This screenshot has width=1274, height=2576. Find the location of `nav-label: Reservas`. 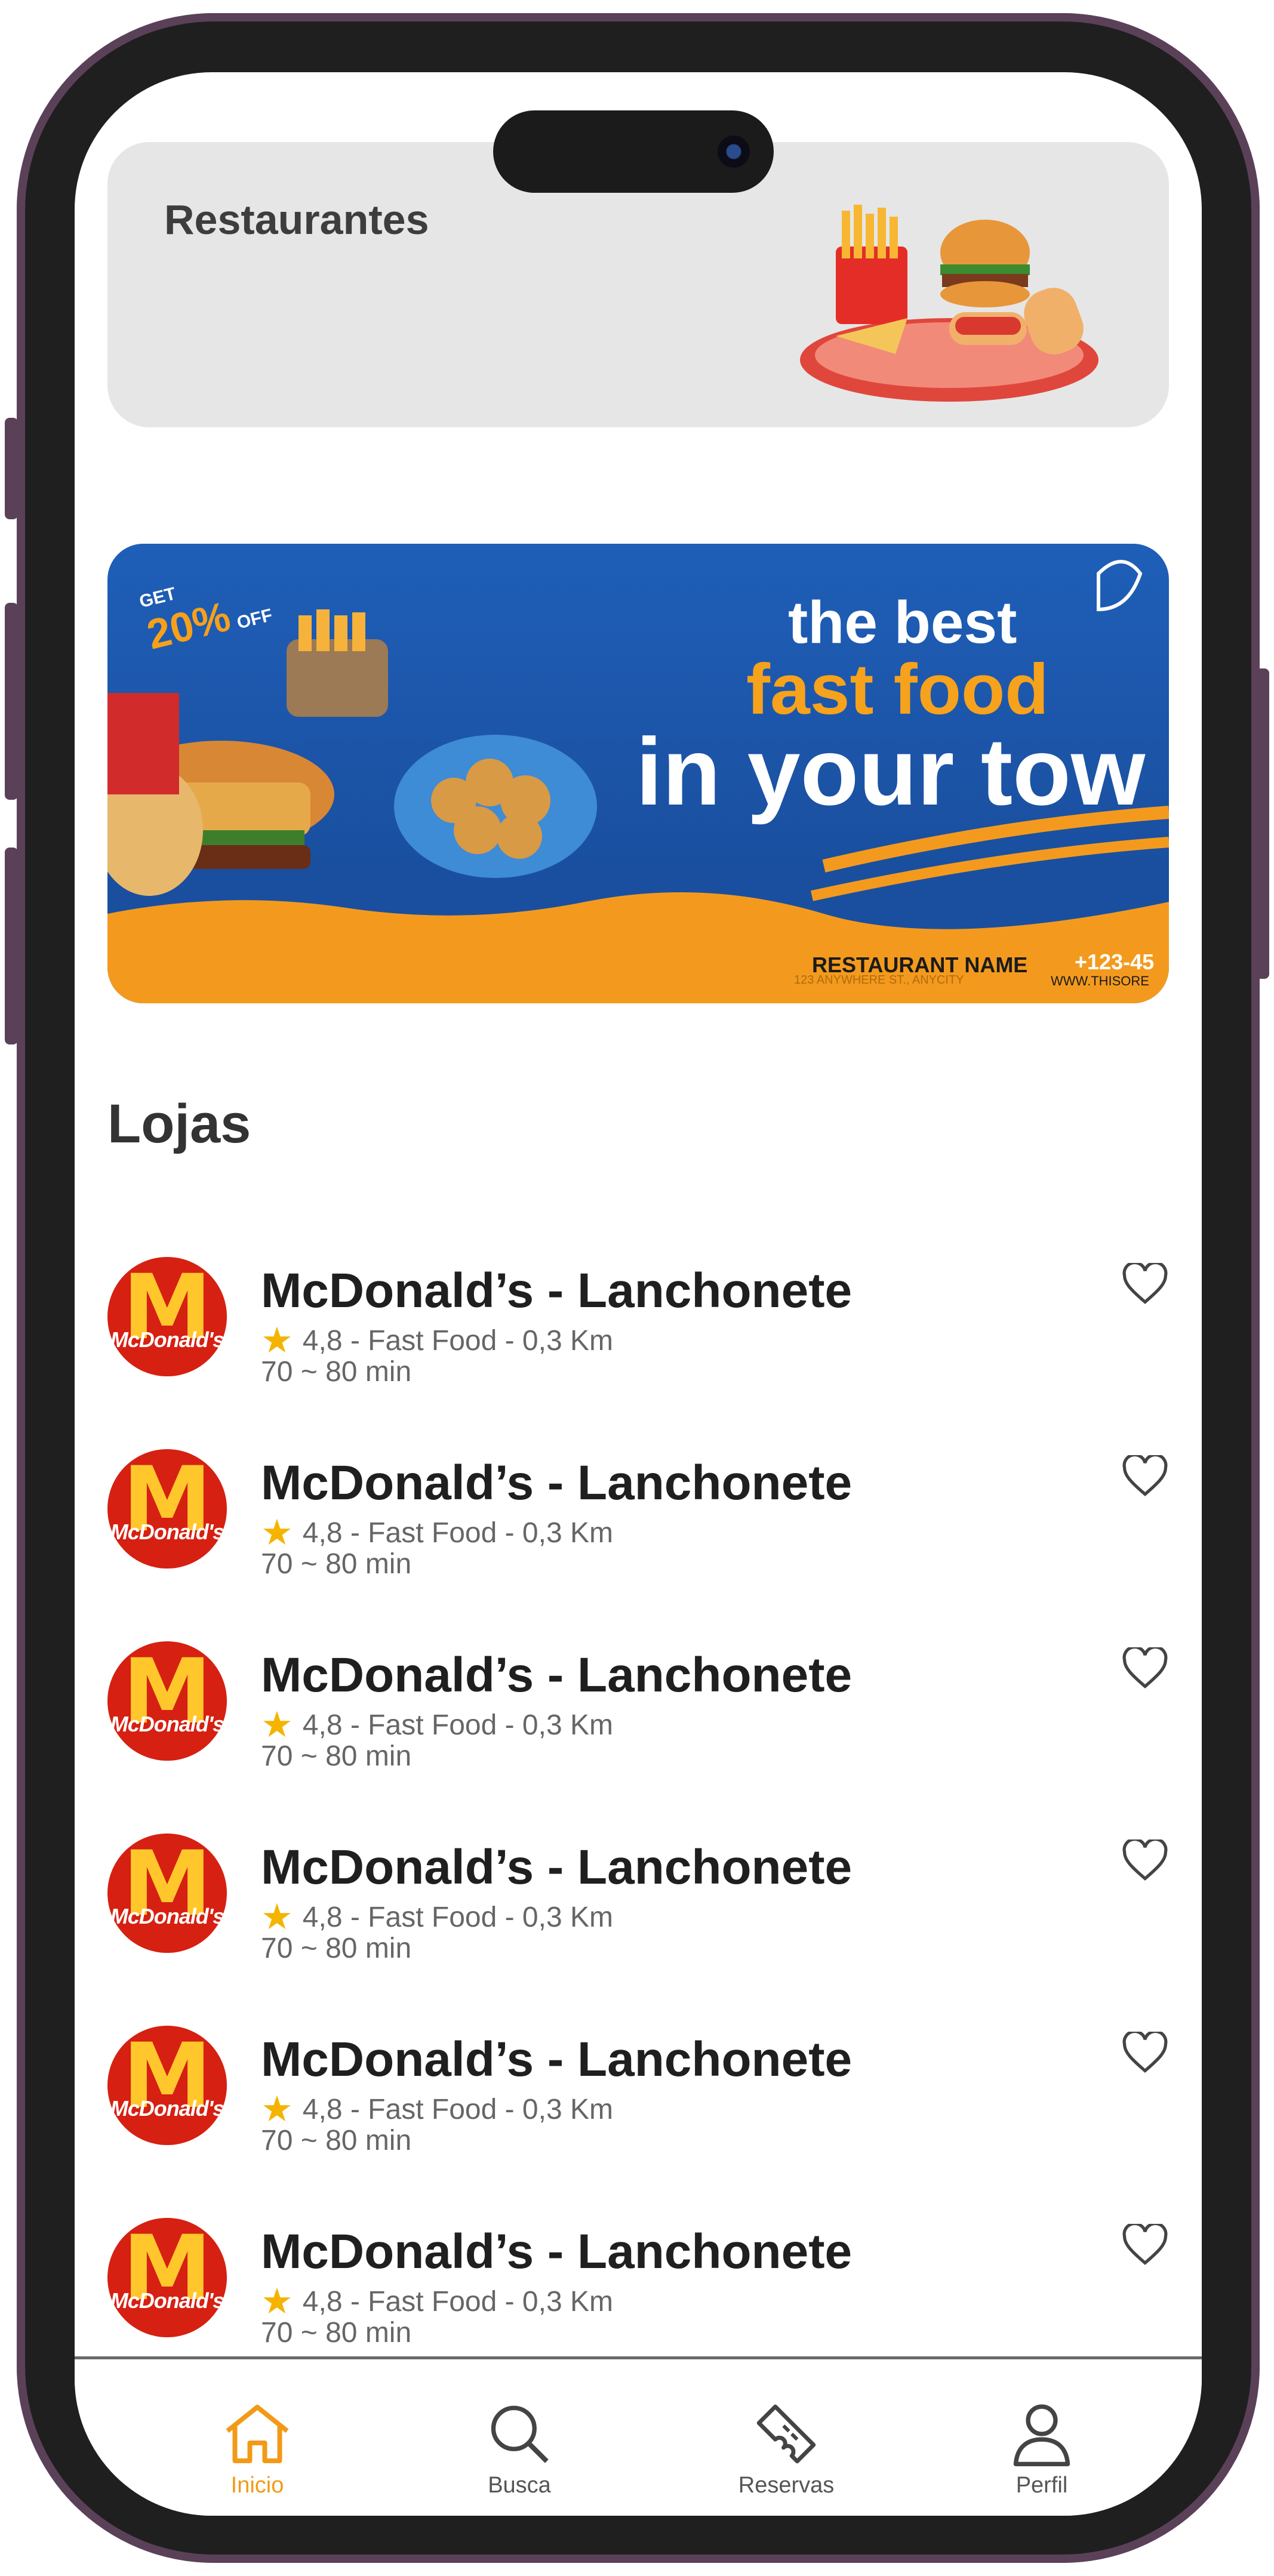

nav-label: Reservas is located at coordinates (786, 2485).